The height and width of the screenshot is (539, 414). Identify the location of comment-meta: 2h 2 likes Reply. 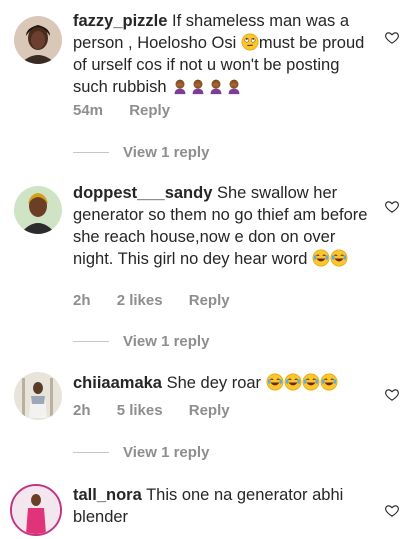
(162, 300).